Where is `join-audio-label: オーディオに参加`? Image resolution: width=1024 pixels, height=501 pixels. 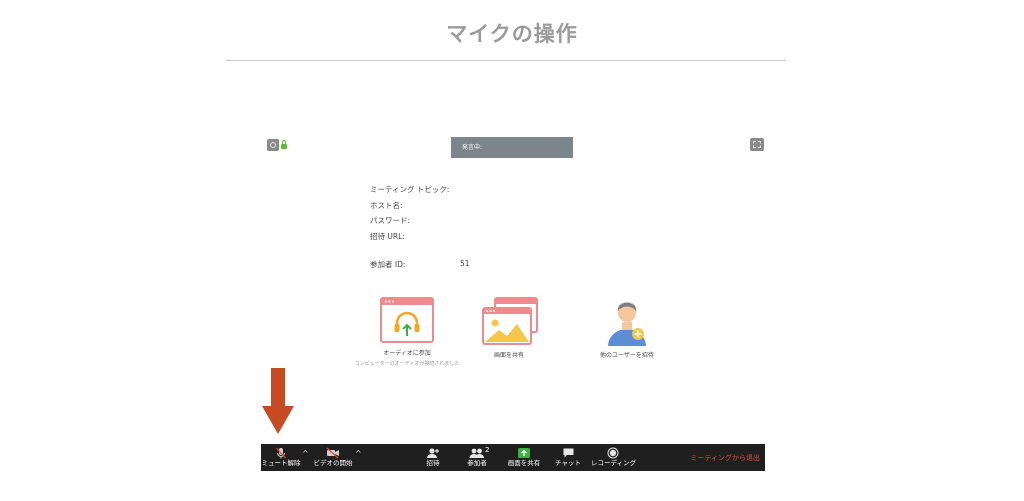 join-audio-label: オーディオに参加 is located at coordinates (407, 353).